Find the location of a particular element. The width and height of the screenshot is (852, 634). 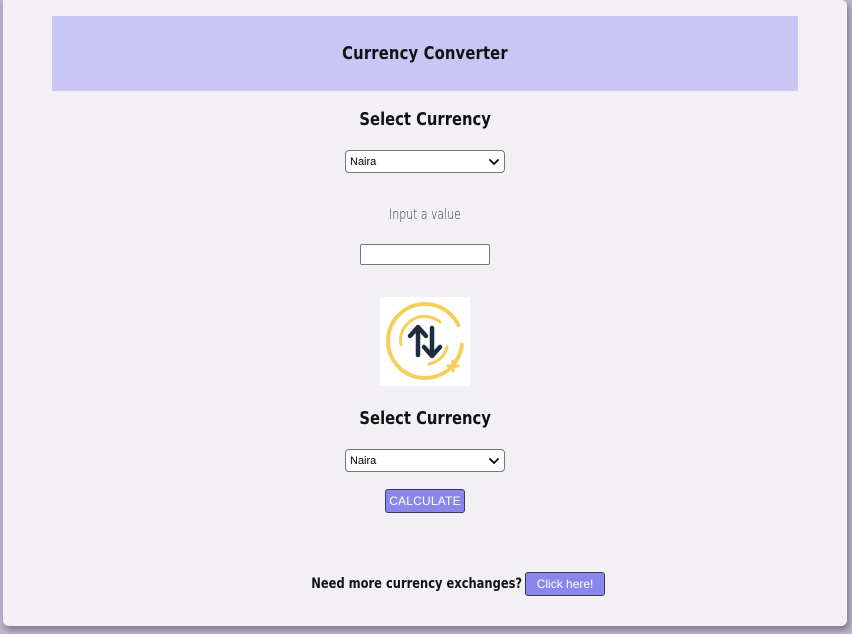

swap-arrows-icon is located at coordinates (425, 341).